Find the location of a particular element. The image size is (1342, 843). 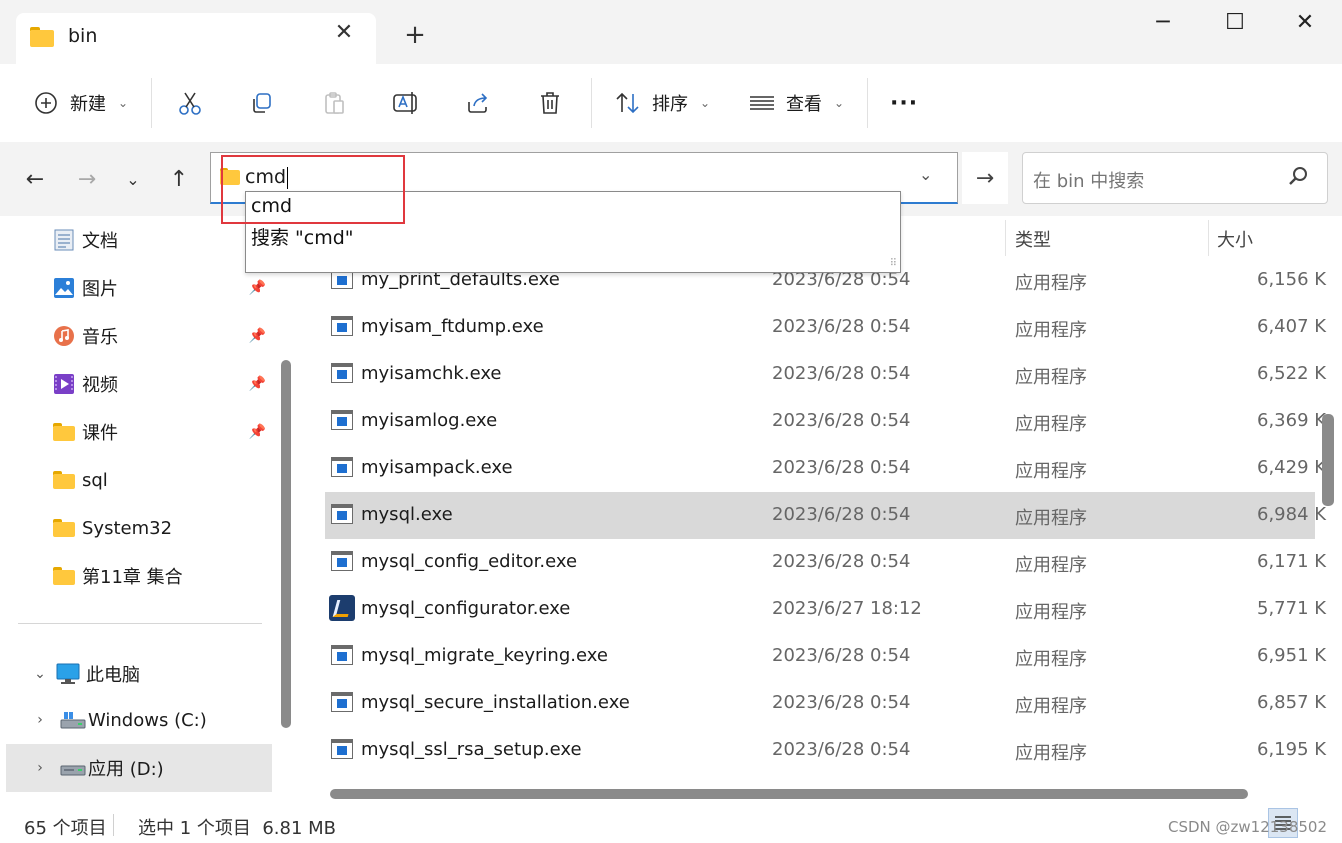

sidebar-divider is located at coordinates (140, 623).